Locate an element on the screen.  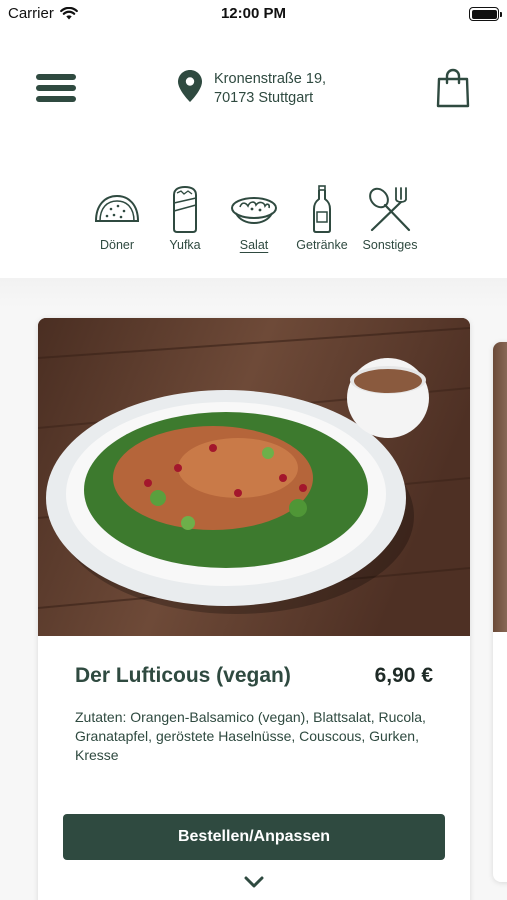
product-price: 6,90 € is located at coordinates (403, 675).